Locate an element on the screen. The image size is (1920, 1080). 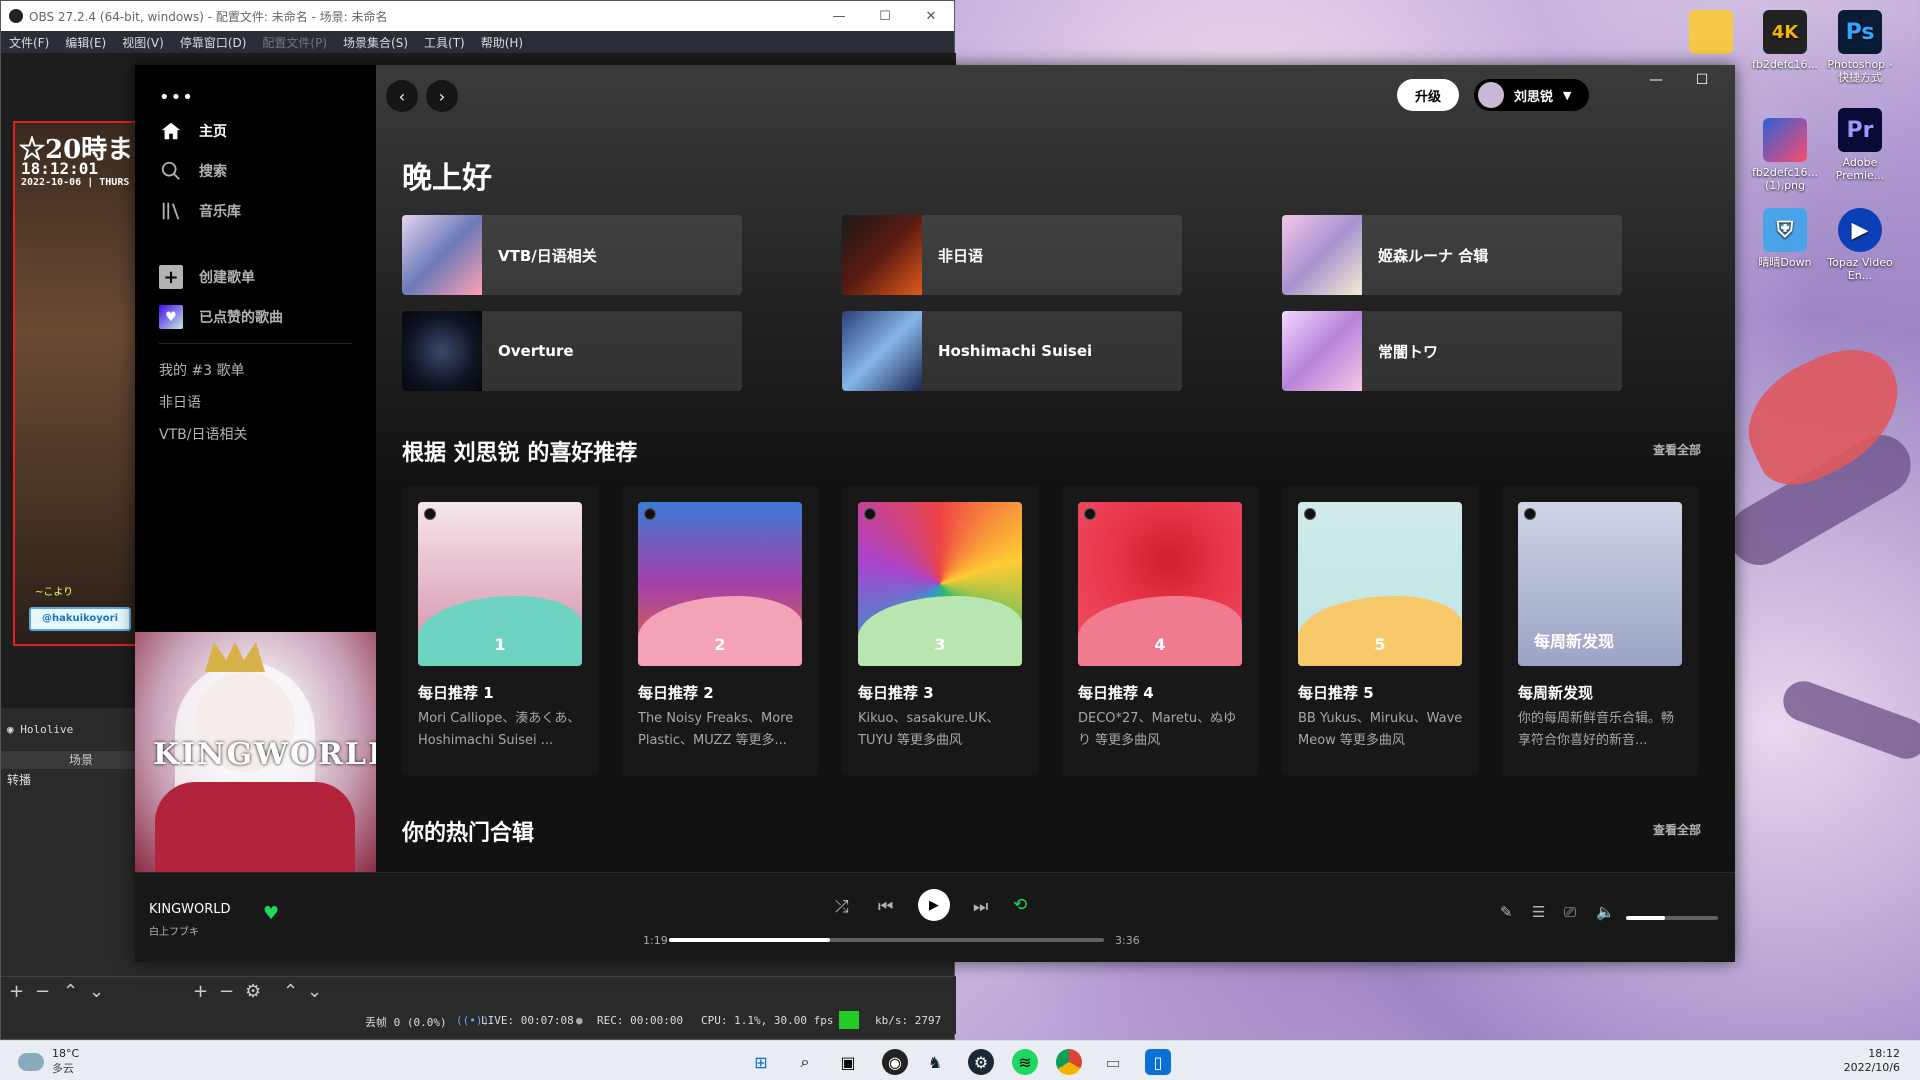
scene-item: 转播 is located at coordinates (19, 779).